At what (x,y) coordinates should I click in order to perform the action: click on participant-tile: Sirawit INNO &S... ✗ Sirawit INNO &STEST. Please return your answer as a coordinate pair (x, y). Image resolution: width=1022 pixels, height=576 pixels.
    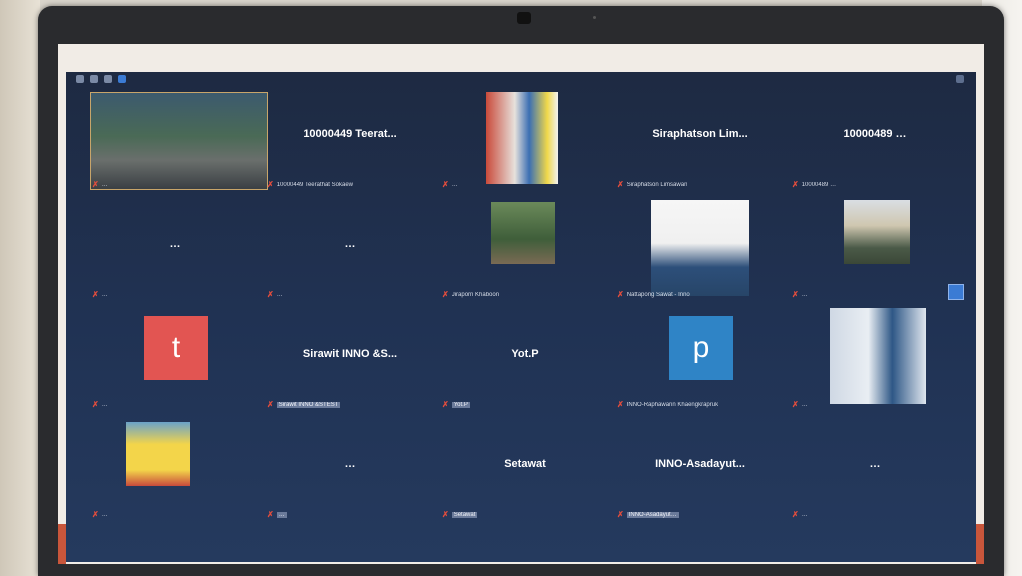
    Looking at the image, I should click on (350, 361).